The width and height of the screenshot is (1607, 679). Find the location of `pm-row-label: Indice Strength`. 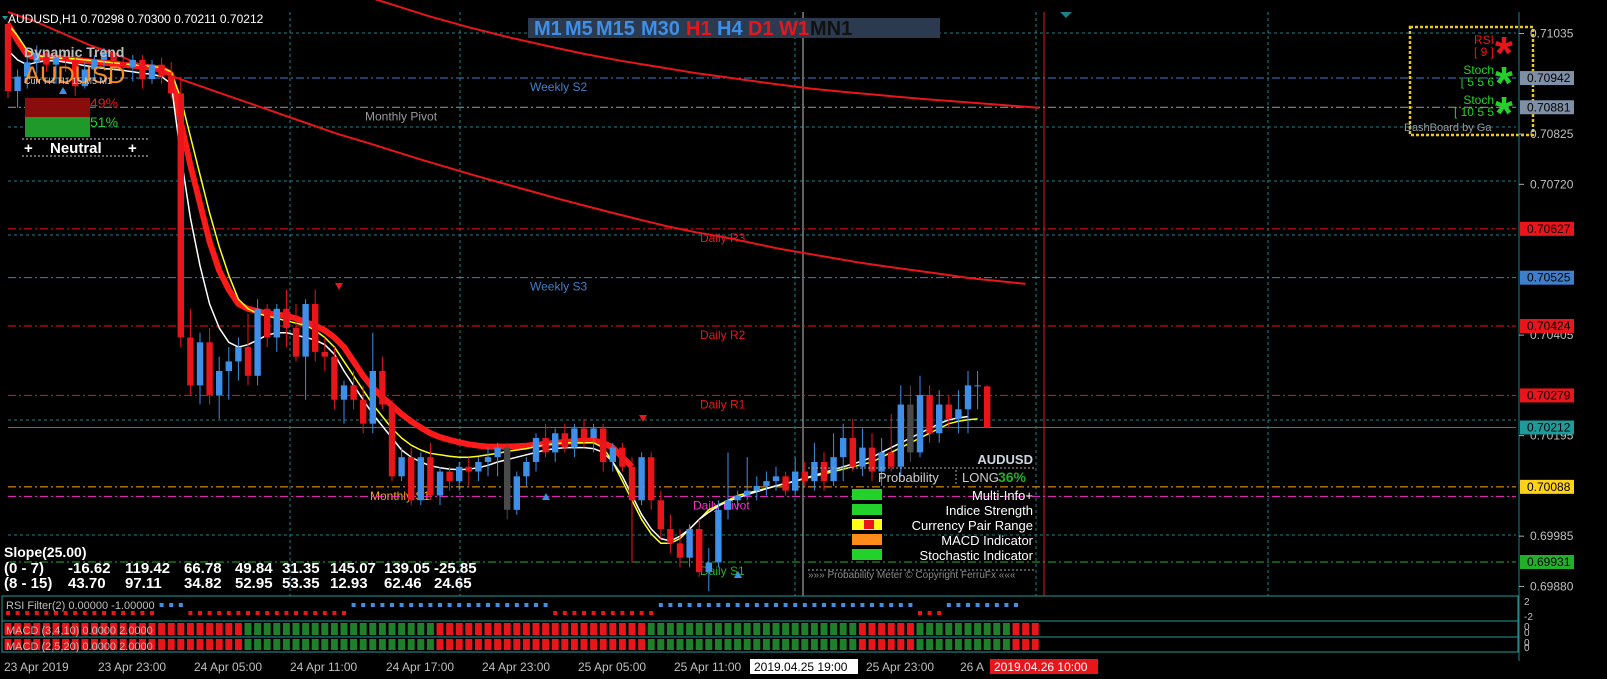

pm-row-label: Indice Strength is located at coordinates (989, 510).